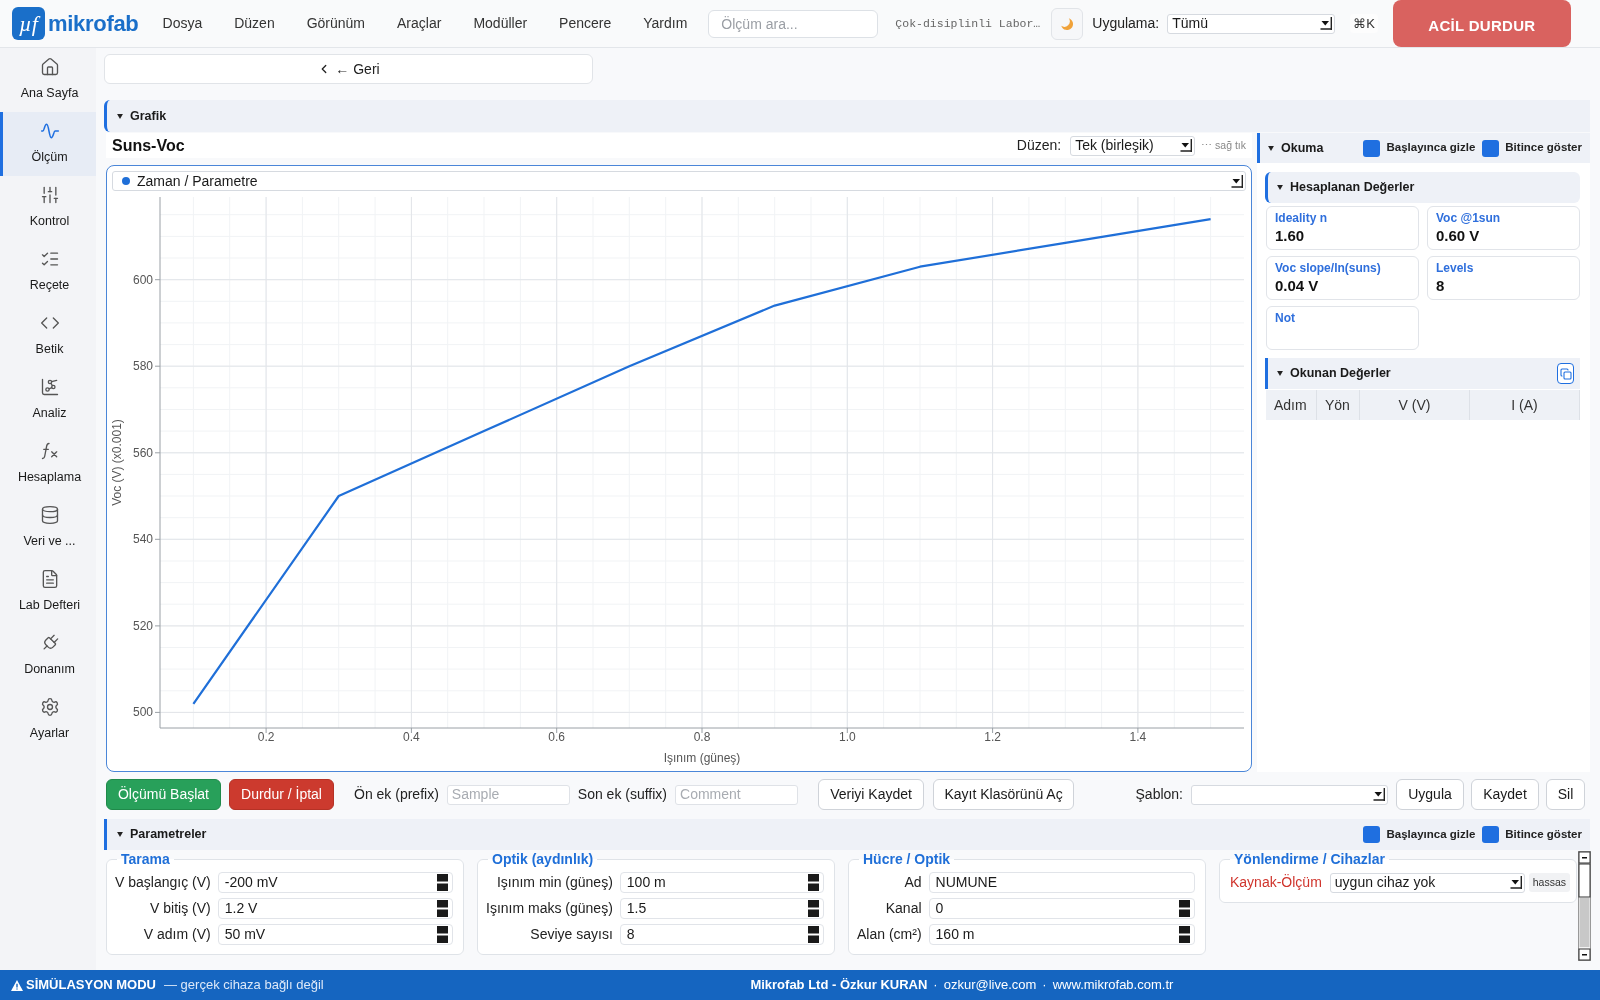 This screenshot has width=1600, height=1000. Describe the element at coordinates (48, 144) in the screenshot. I see `sidebar-item: Ölçüm` at that location.